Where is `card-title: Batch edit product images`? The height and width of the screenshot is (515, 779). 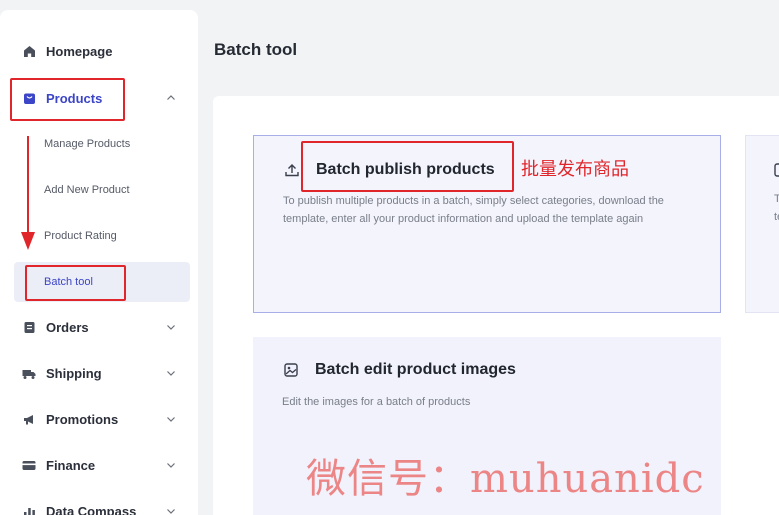 card-title: Batch edit product images is located at coordinates (415, 369).